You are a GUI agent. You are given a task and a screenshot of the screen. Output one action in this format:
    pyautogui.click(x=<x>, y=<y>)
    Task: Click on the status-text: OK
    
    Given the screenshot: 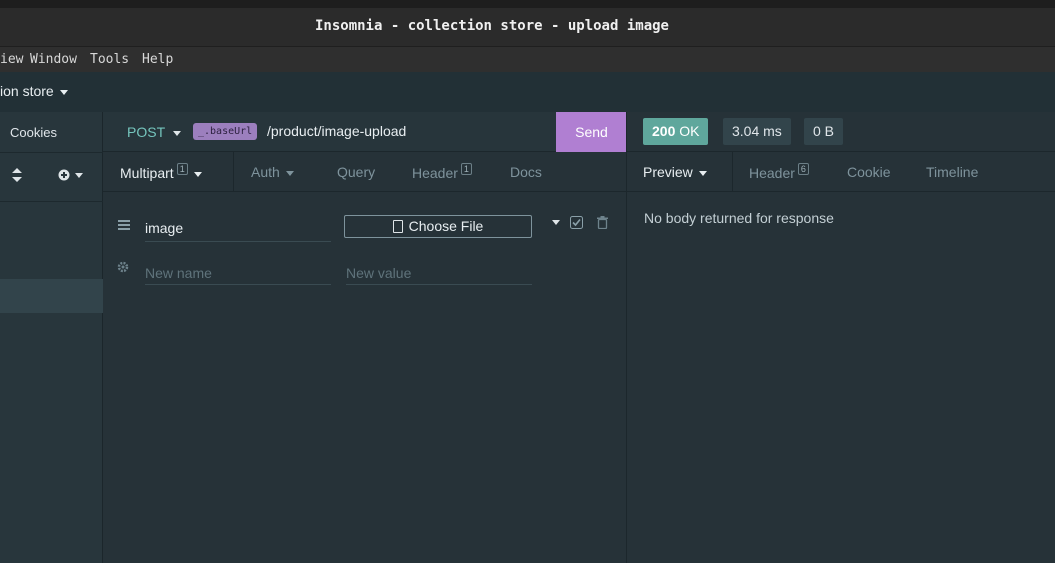 What is the action you would take?
    pyautogui.click(x=689, y=131)
    